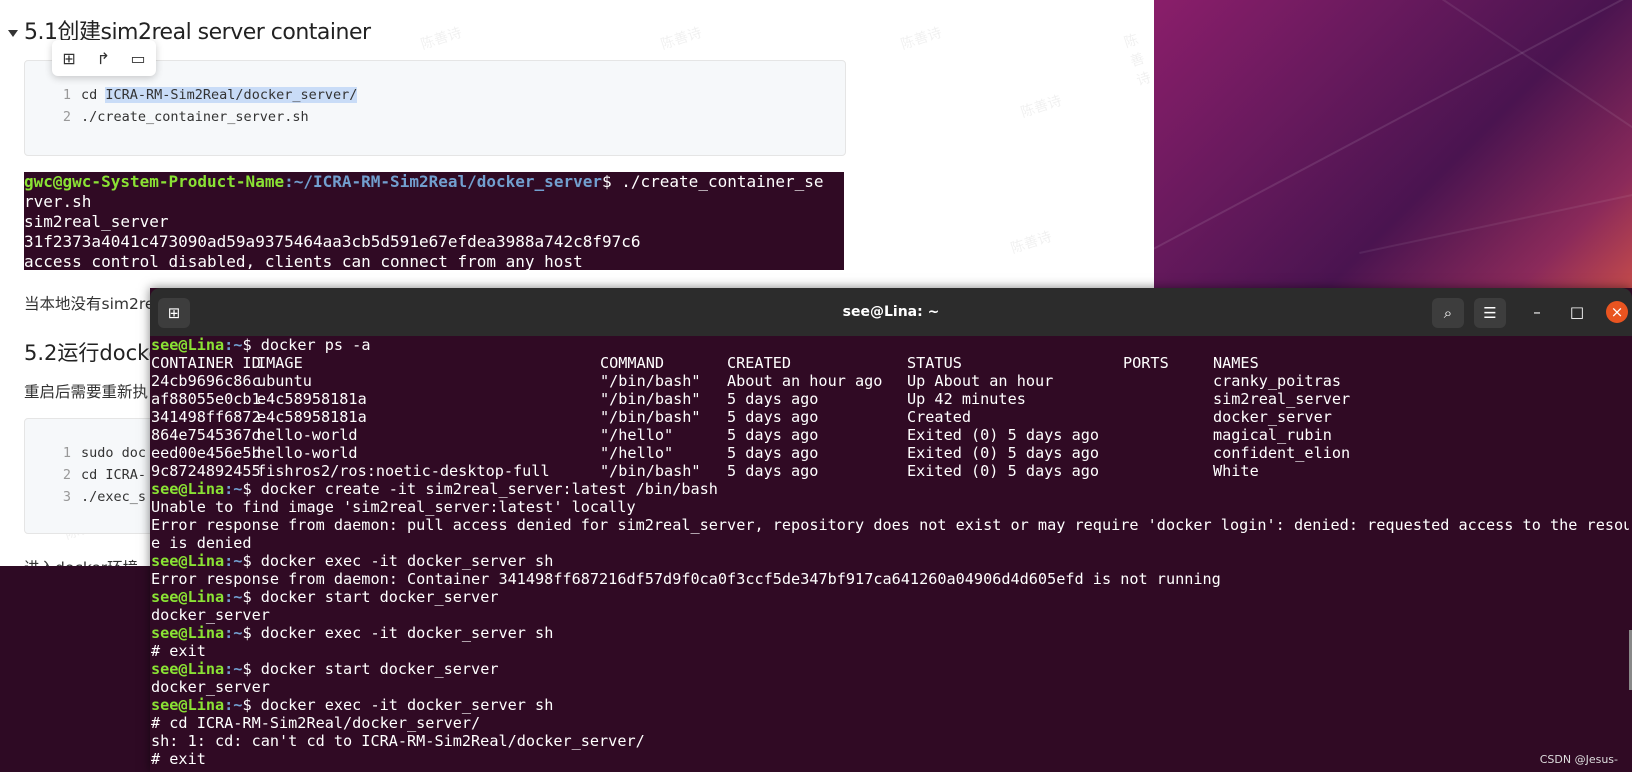 This screenshot has height=772, width=1632. I want to click on search-button: ⌕, so click(1448, 313).